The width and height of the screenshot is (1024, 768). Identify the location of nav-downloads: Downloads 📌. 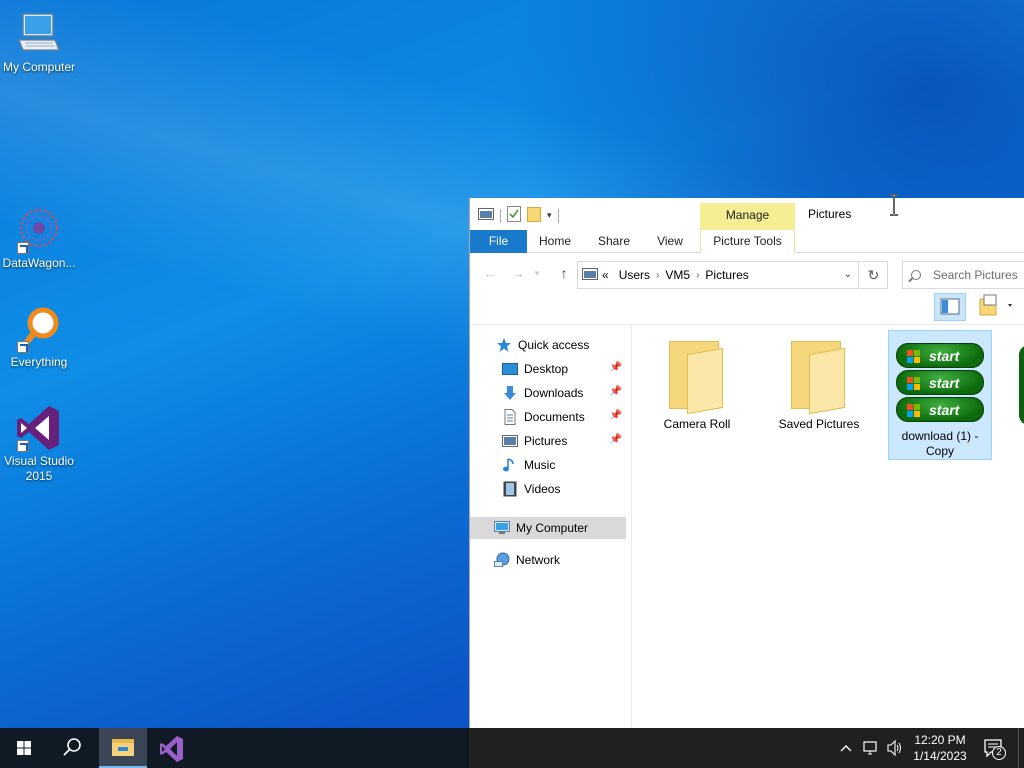
(548, 393).